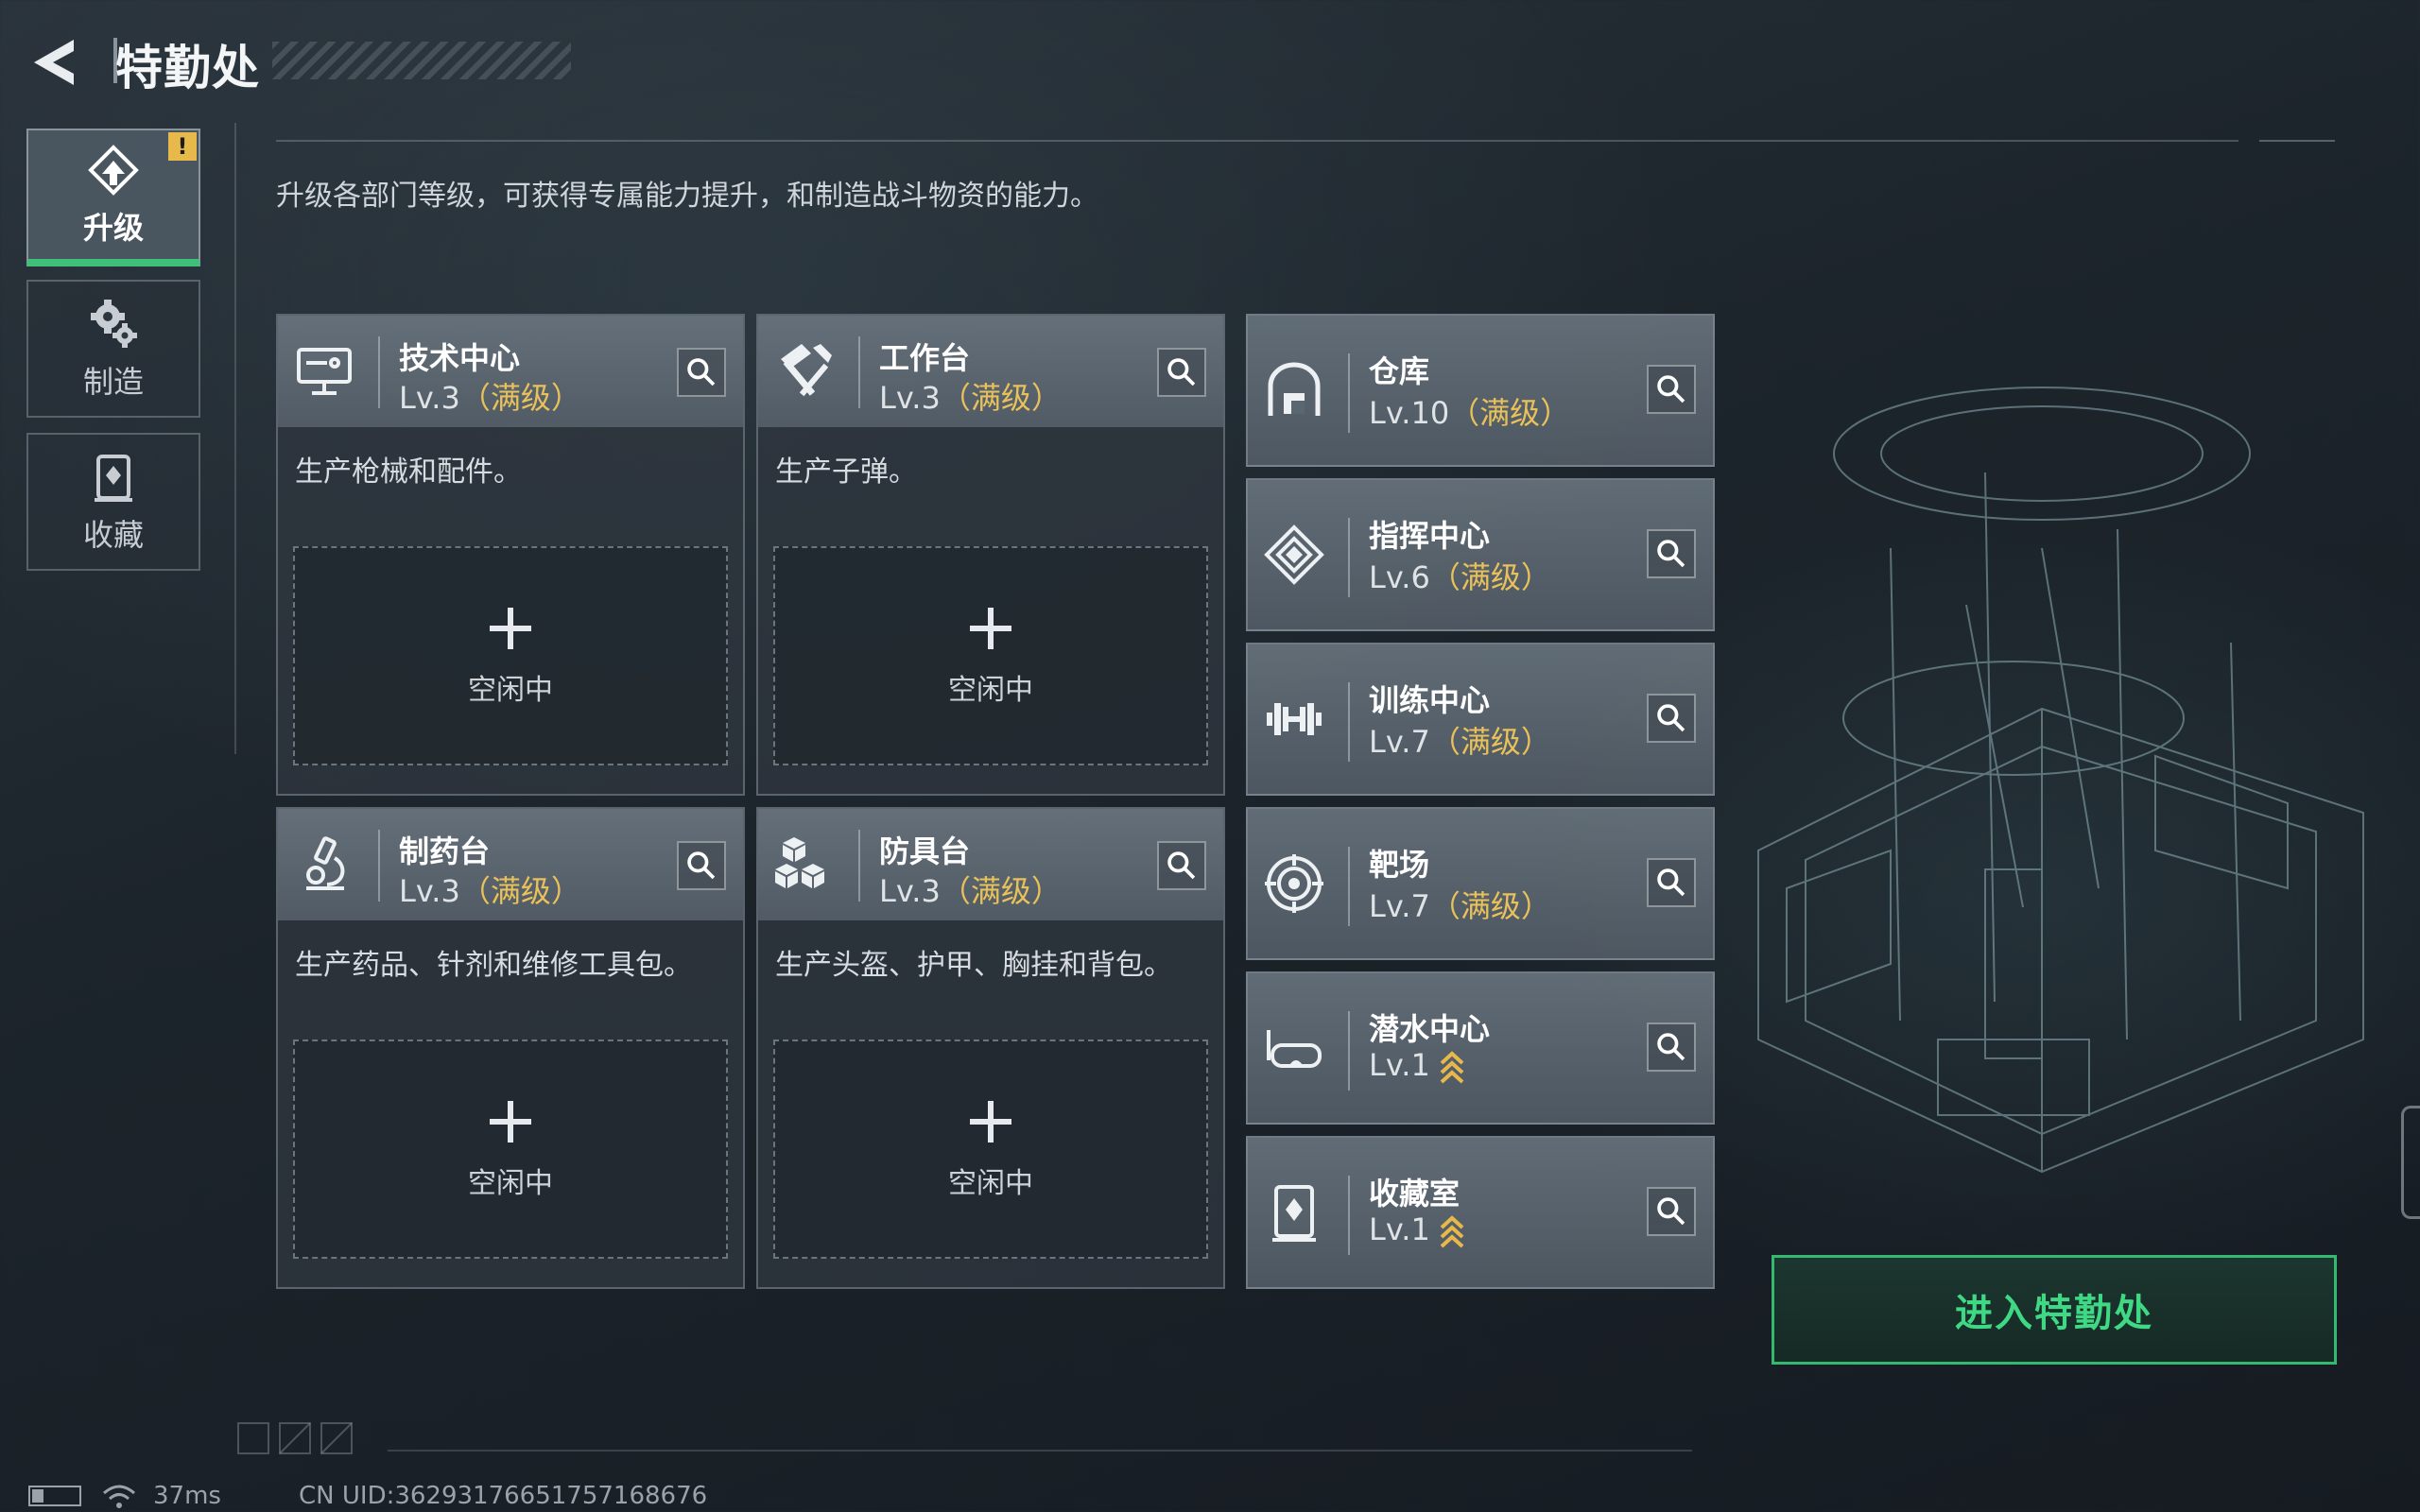  What do you see at coordinates (1399, 865) in the screenshot?
I see `facility-name: 靶场` at bounding box center [1399, 865].